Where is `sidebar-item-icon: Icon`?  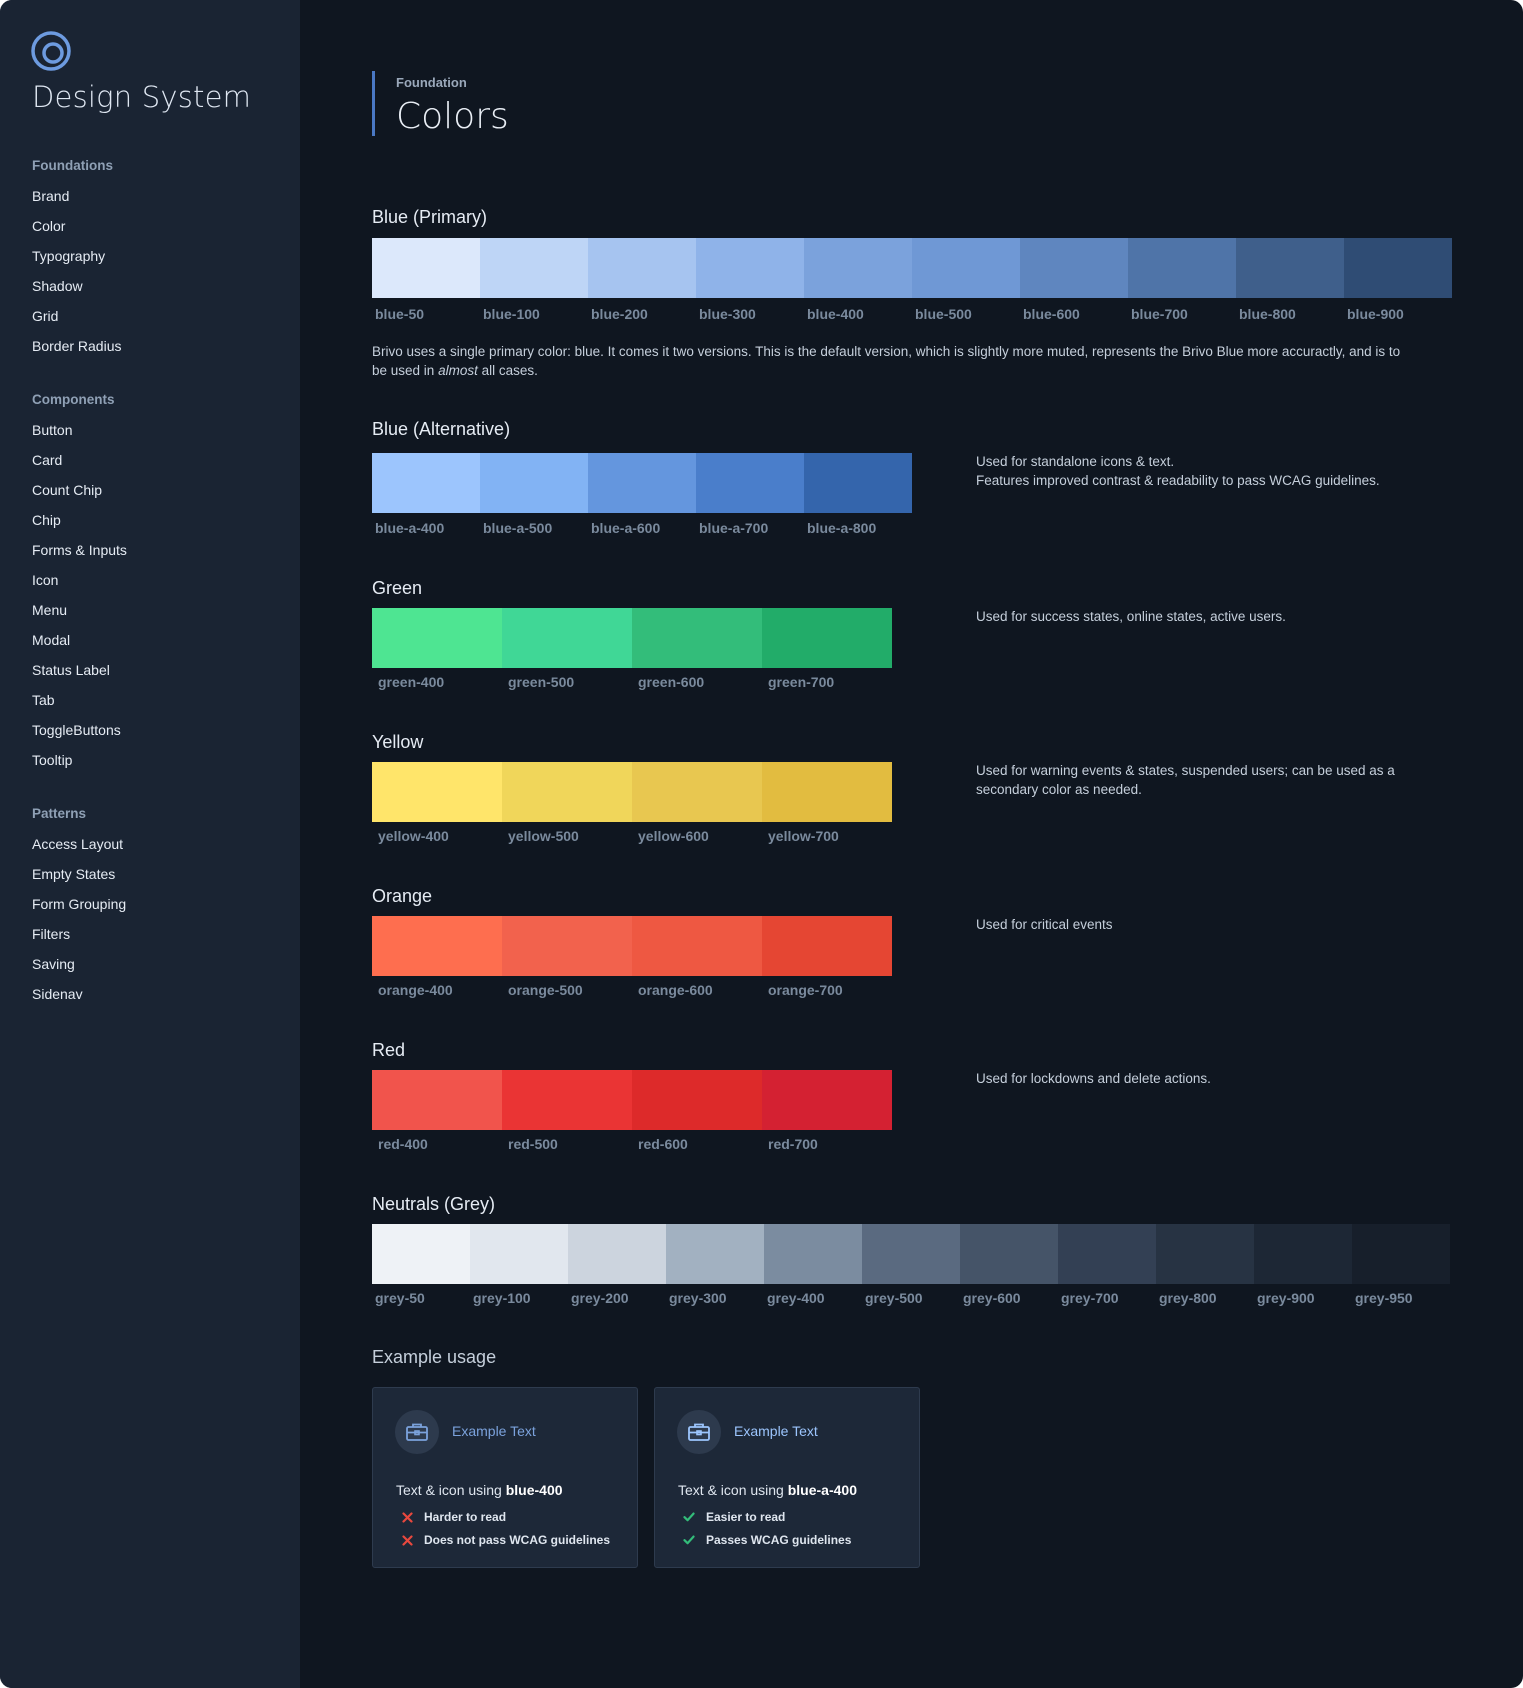 sidebar-item-icon: Icon is located at coordinates (157, 580).